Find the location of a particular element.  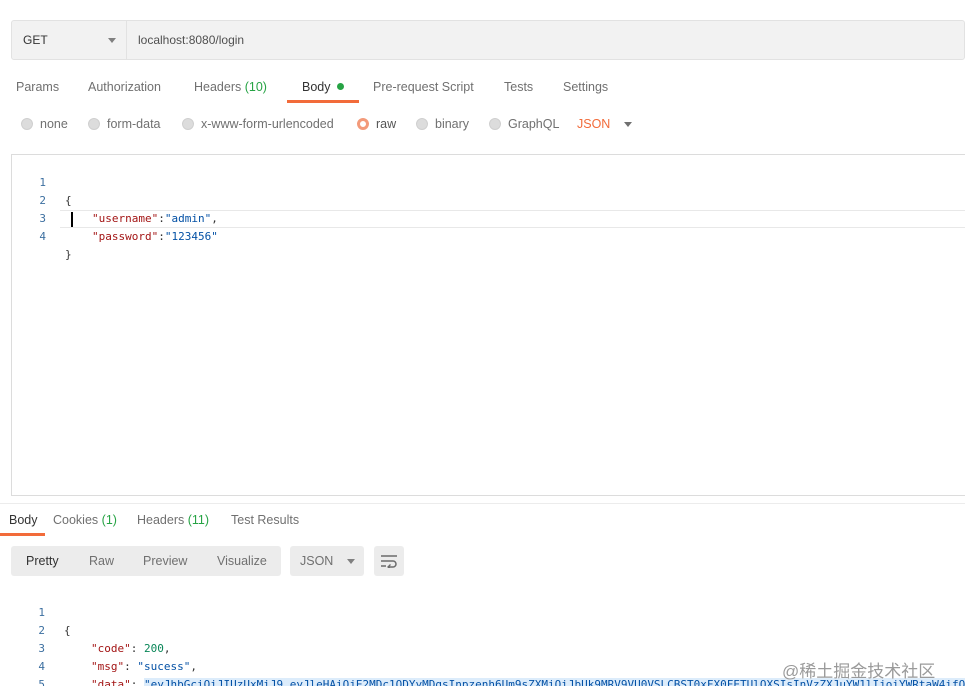

tab-params: Params is located at coordinates (37, 87).